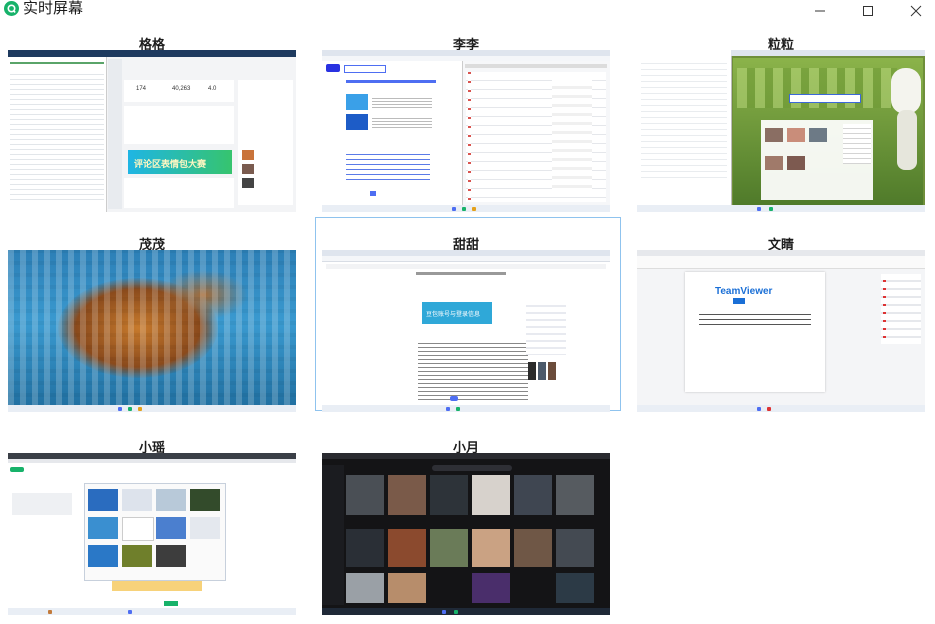  I want to click on promo-banner: 评论区表情包大赛, so click(170, 164).